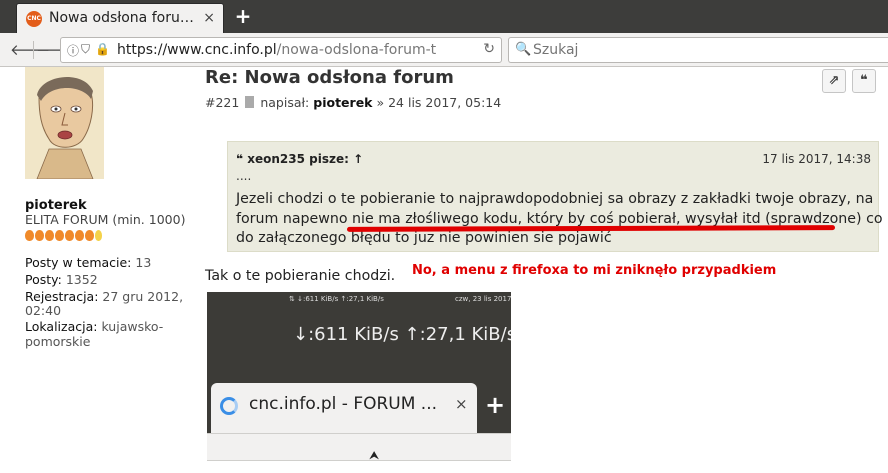 The image size is (888, 473). I want to click on screenshot-speed: ↓:611 KiB/s ↑:27,1 KiB/s, so click(402, 334).